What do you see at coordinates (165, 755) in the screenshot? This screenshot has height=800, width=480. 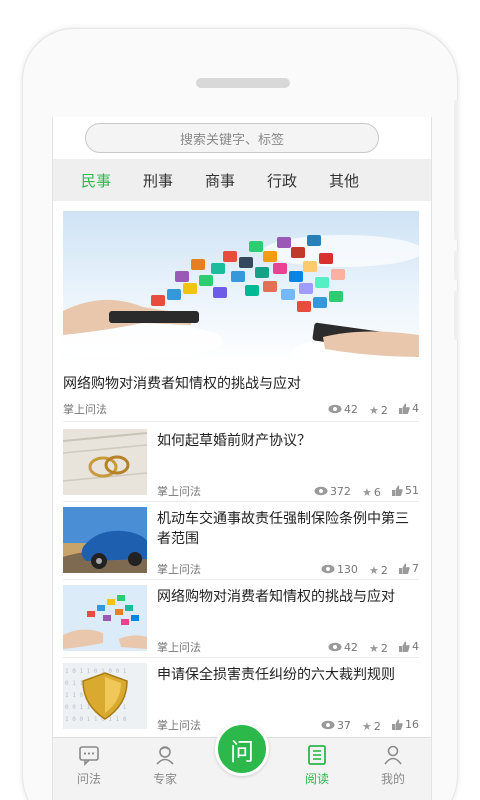 I see `expert-icon` at bounding box center [165, 755].